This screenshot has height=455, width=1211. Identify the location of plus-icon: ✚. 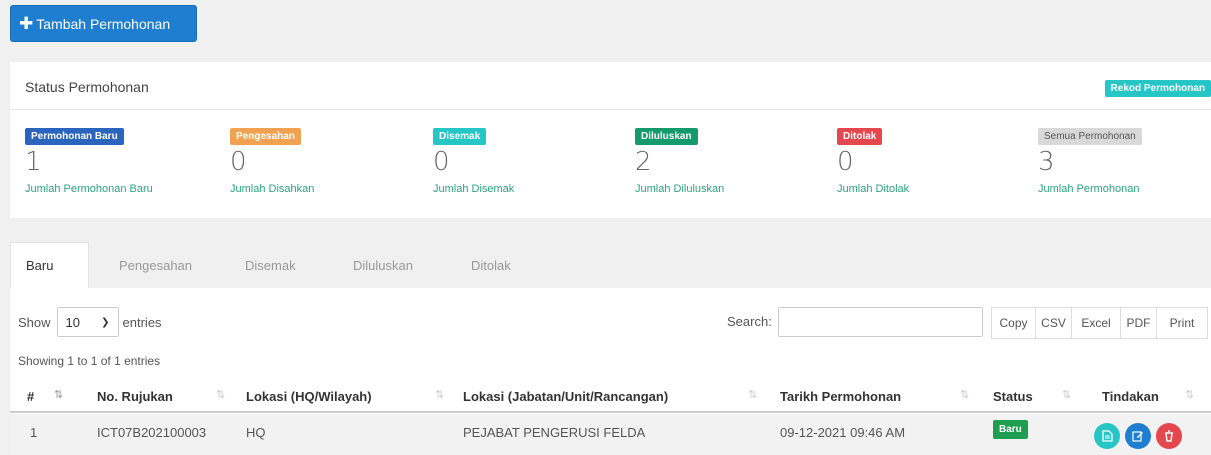
(26, 23).